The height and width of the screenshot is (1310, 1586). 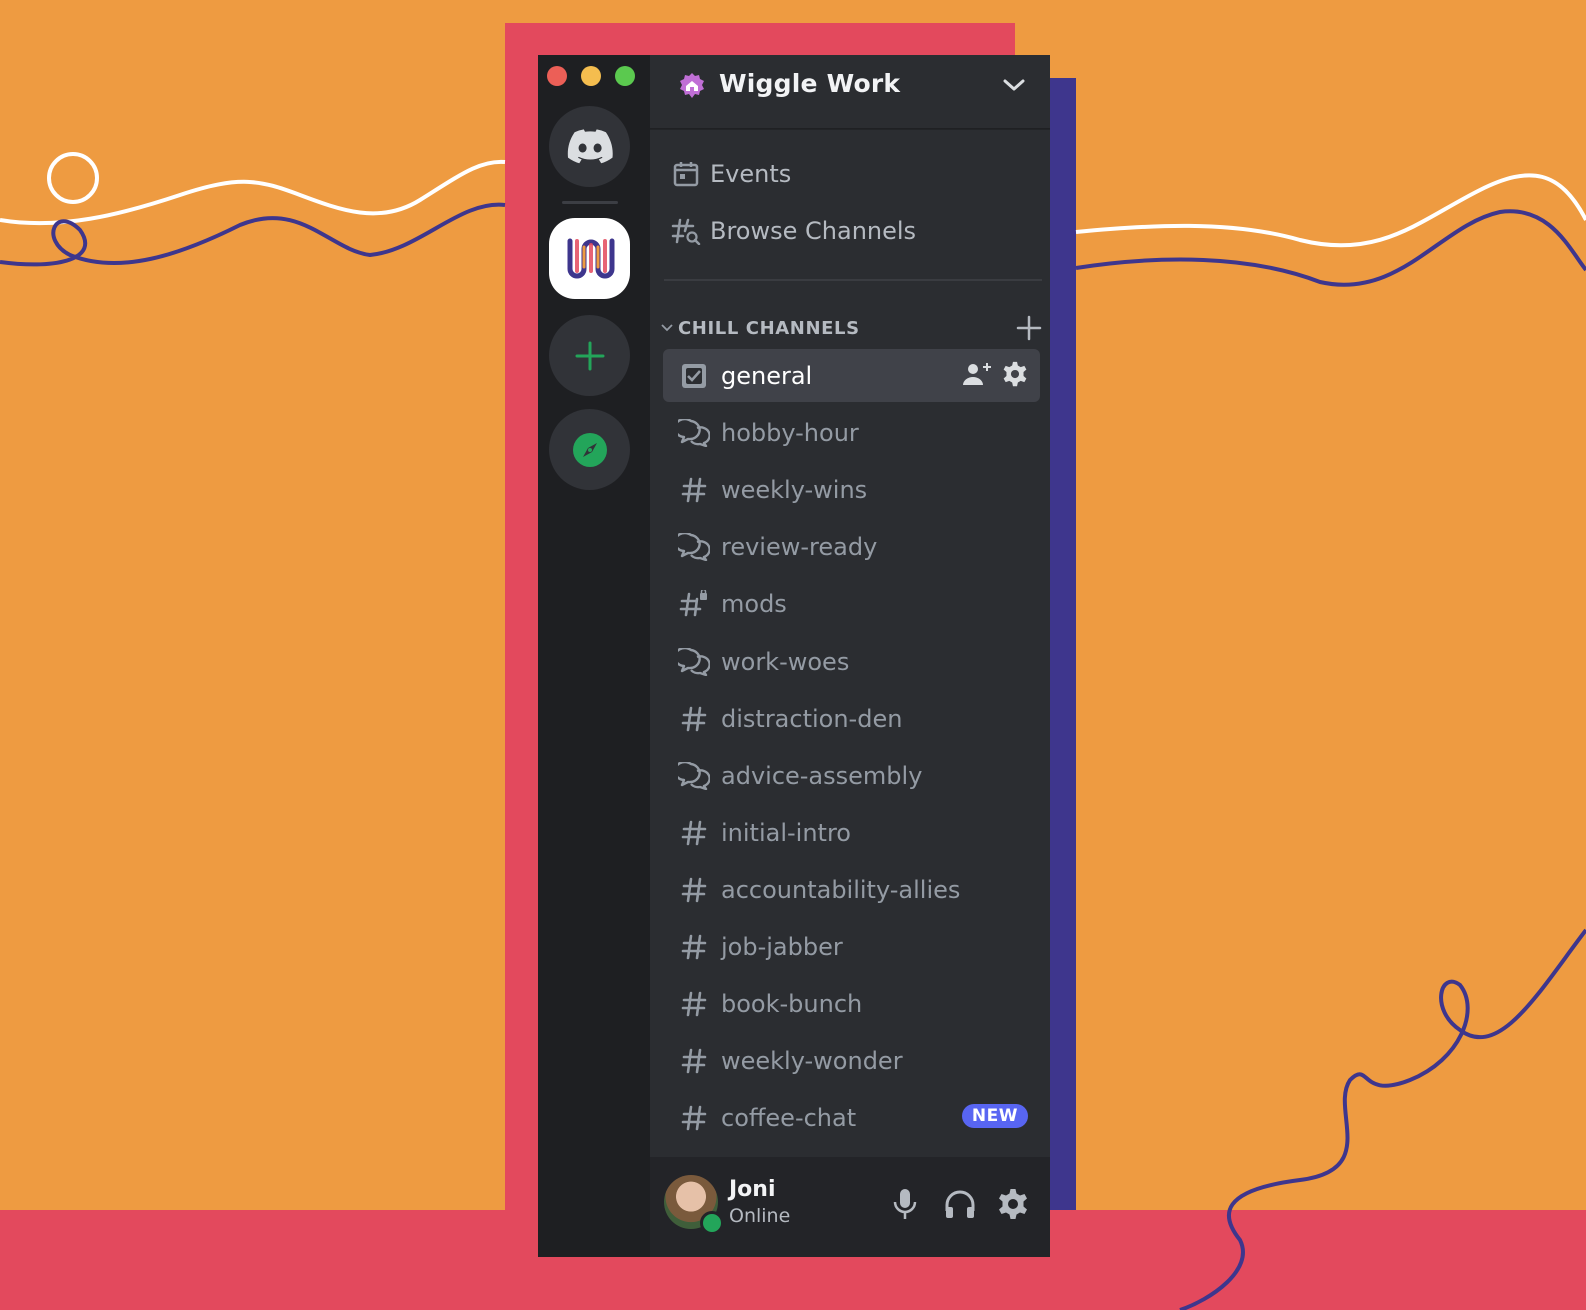 I want to click on channel-accountability-allies: accountability-allies, so click(x=851, y=889).